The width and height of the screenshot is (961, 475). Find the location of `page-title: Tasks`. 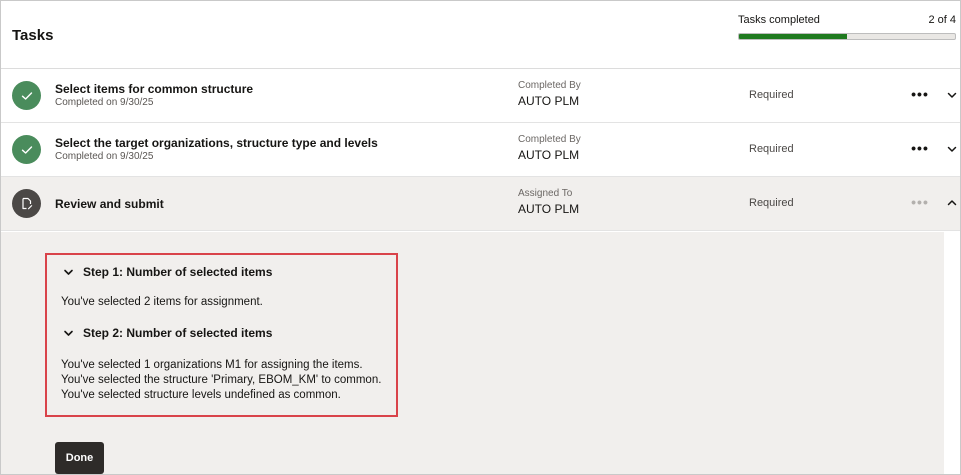

page-title: Tasks is located at coordinates (33, 35).